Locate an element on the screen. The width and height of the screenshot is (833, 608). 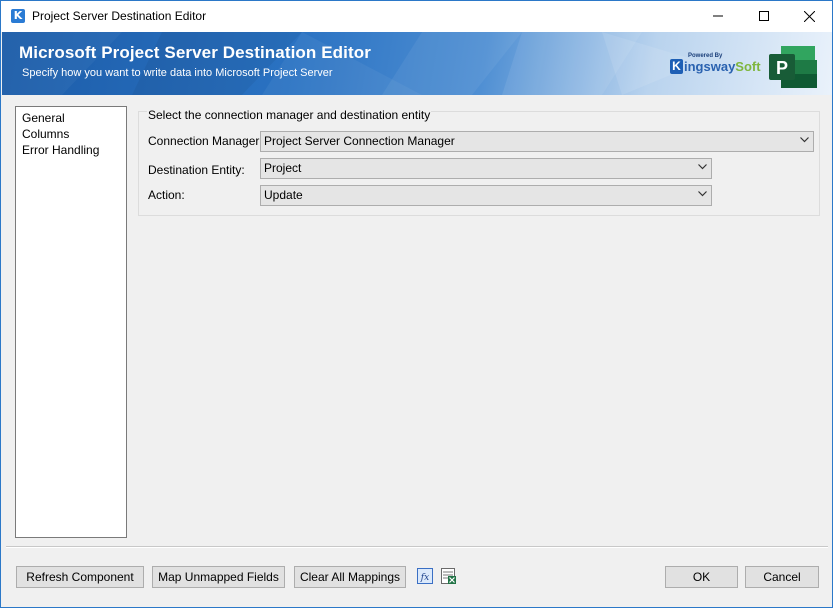
maximize-icon is located at coordinates (764, 16).